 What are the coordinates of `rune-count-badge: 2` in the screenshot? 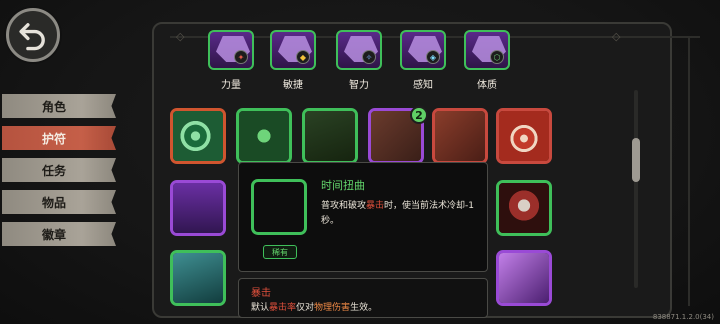 It's located at (419, 115).